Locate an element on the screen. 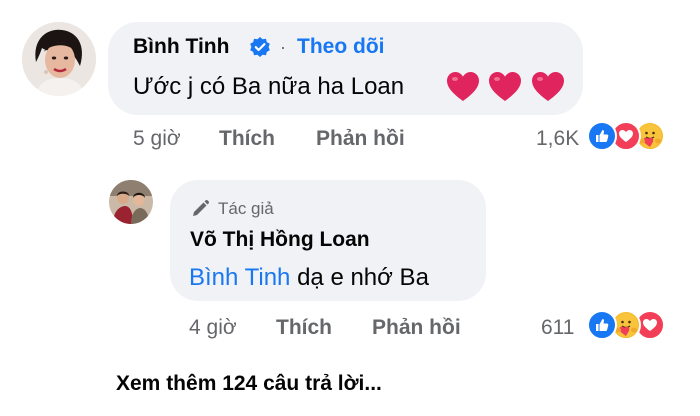 This screenshot has height=416, width=700. reply-like-button: Thích is located at coordinates (304, 328).